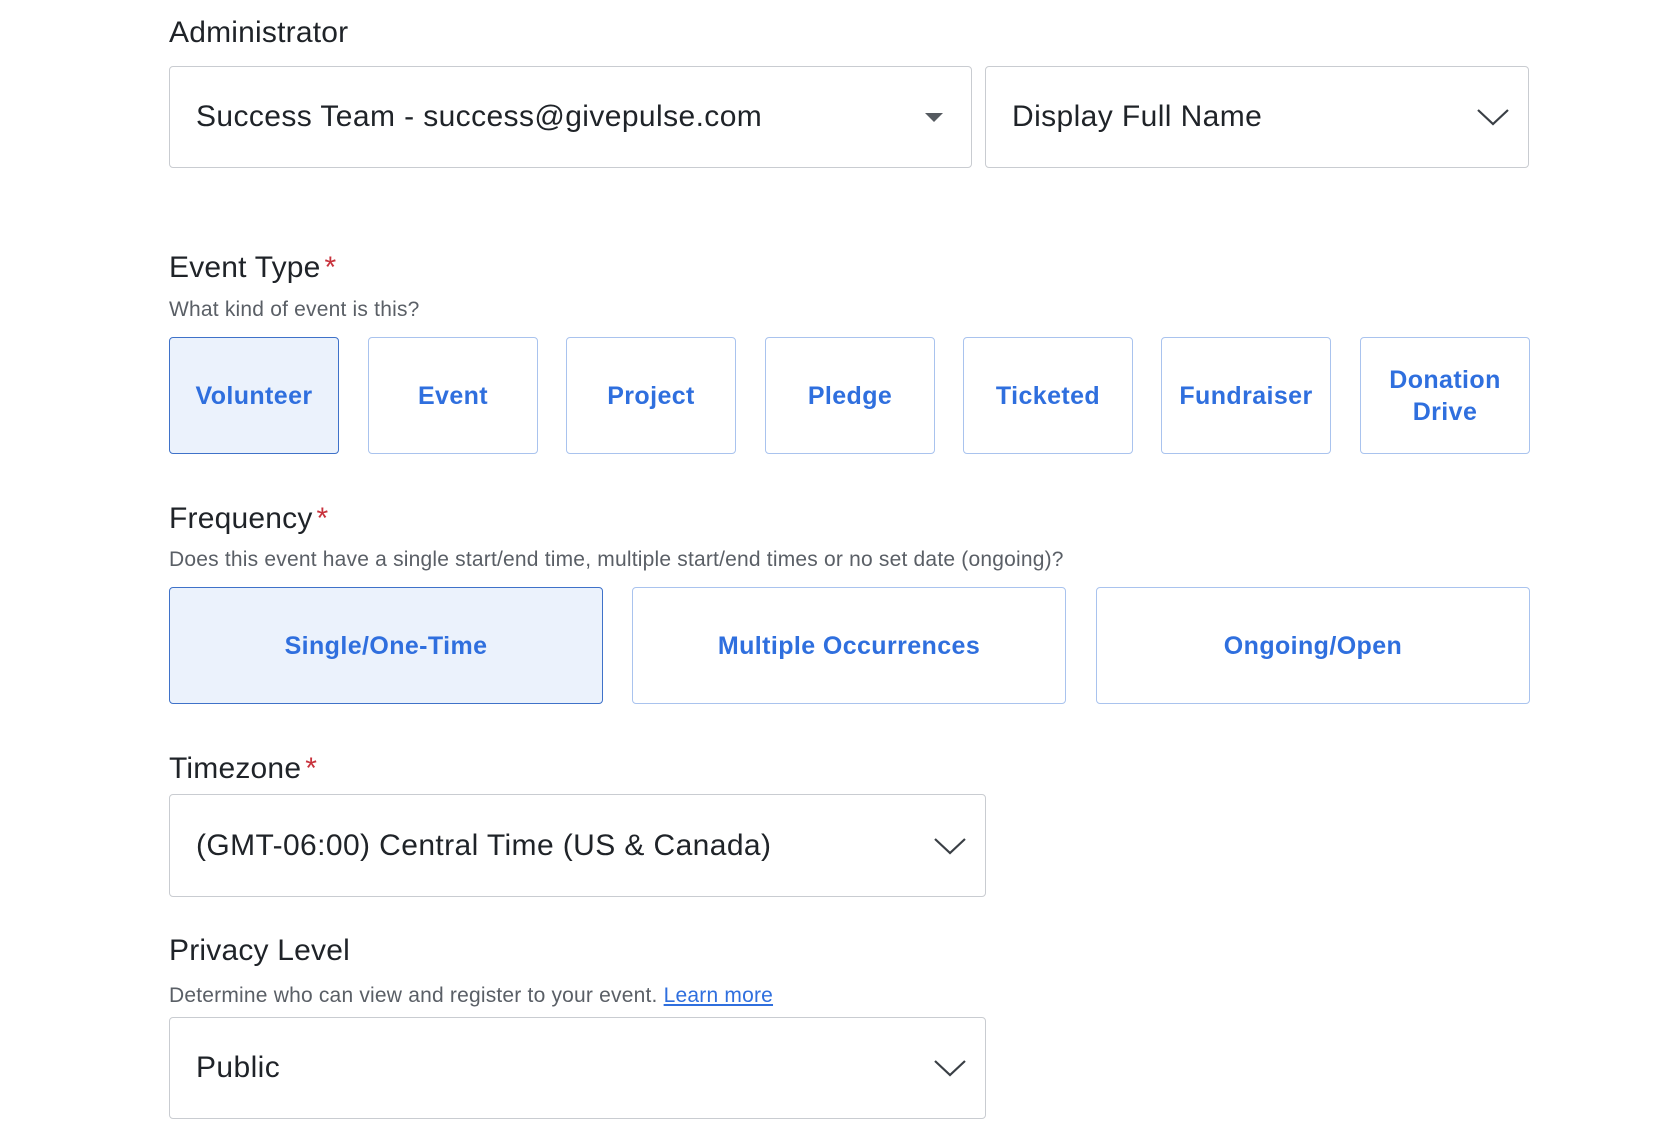 The width and height of the screenshot is (1658, 1128). What do you see at coordinates (484, 845) in the screenshot?
I see `timezone-select-value: (GMT-06:00) Central Time (US & Canada)` at bounding box center [484, 845].